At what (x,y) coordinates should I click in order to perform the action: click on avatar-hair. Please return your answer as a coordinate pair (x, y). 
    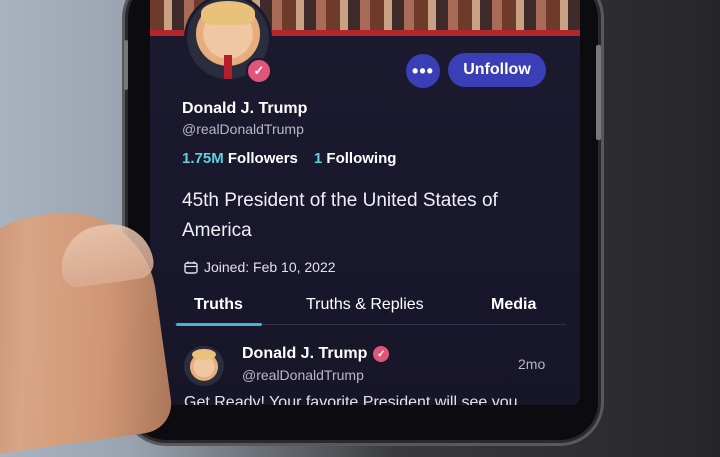
    Looking at the image, I should click on (228, 13).